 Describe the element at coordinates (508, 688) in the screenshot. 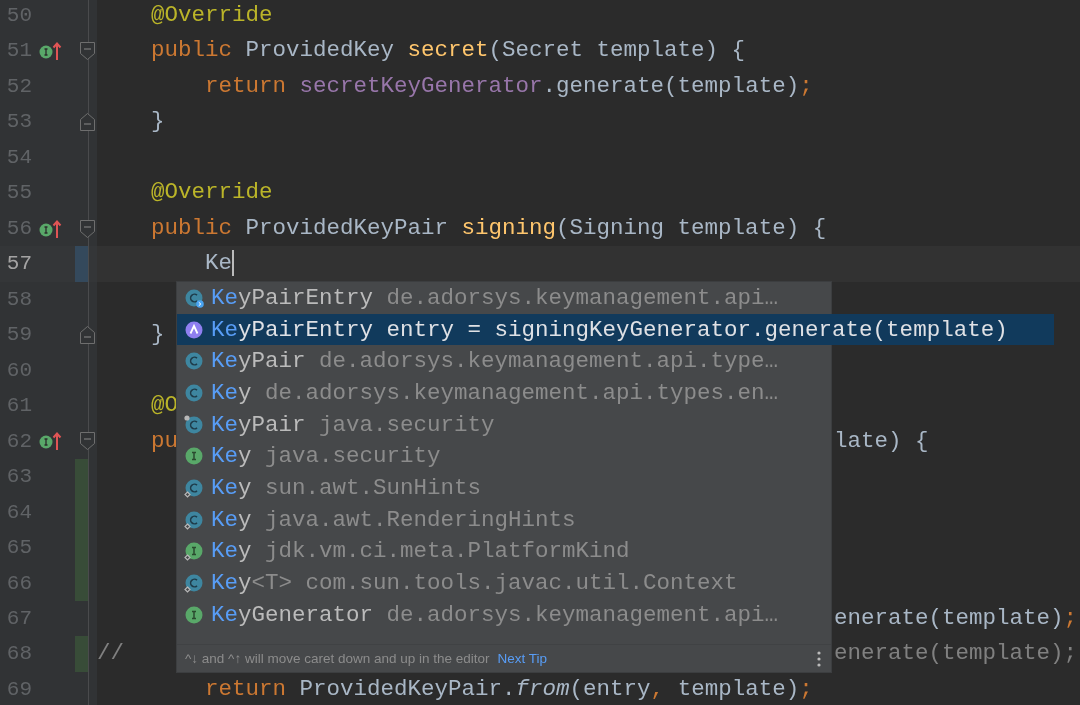

I see `code-text: return ProvidedKeyPair.from(entry, template);` at that location.